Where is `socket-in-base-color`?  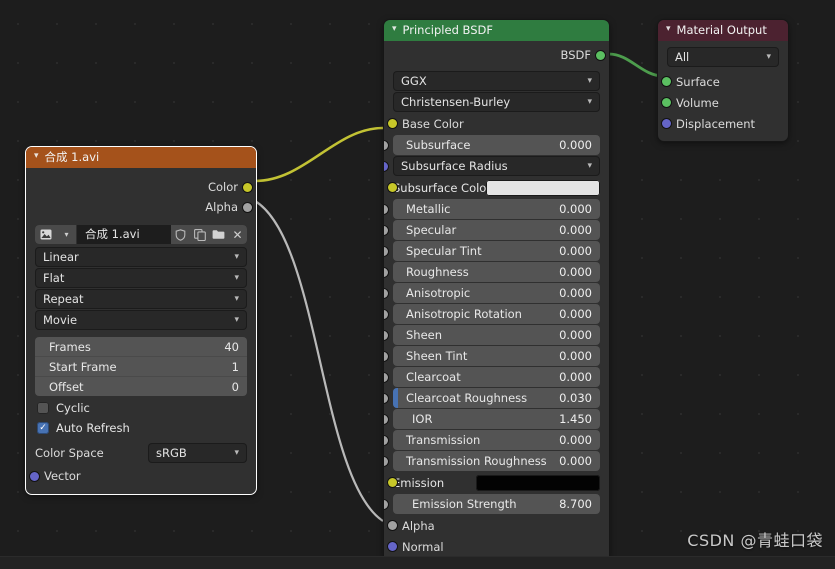
socket-in-base-color is located at coordinates (392, 123).